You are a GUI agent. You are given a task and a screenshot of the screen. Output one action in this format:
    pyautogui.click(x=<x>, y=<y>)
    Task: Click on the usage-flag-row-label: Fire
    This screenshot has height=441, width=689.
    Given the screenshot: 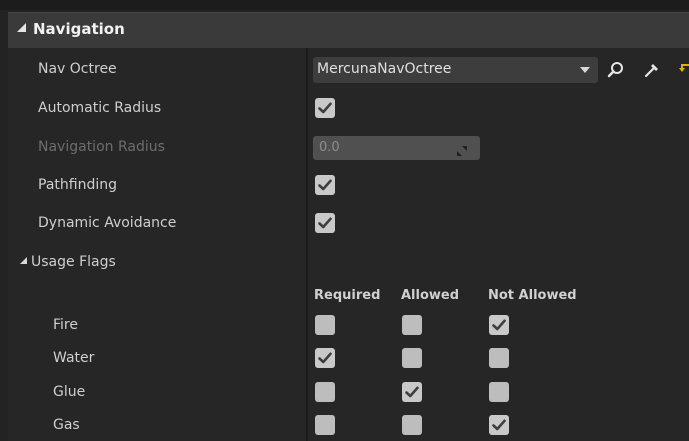 What is the action you would take?
    pyautogui.click(x=65, y=325)
    